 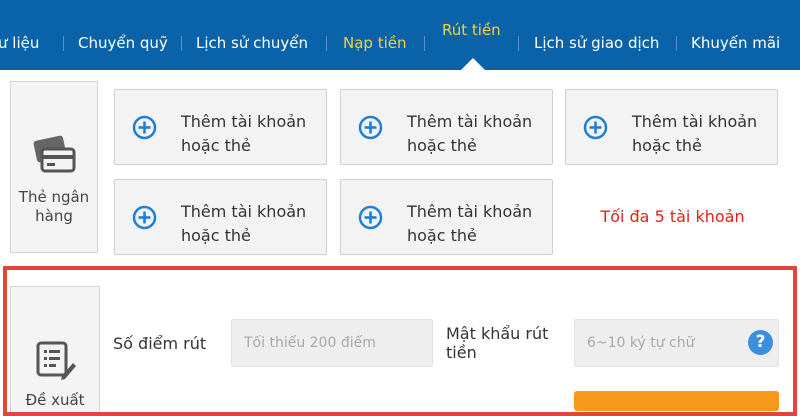 What do you see at coordinates (252, 43) in the screenshot?
I see `nav-item-lich-su-chuyen: Lịch sử chuyển` at bounding box center [252, 43].